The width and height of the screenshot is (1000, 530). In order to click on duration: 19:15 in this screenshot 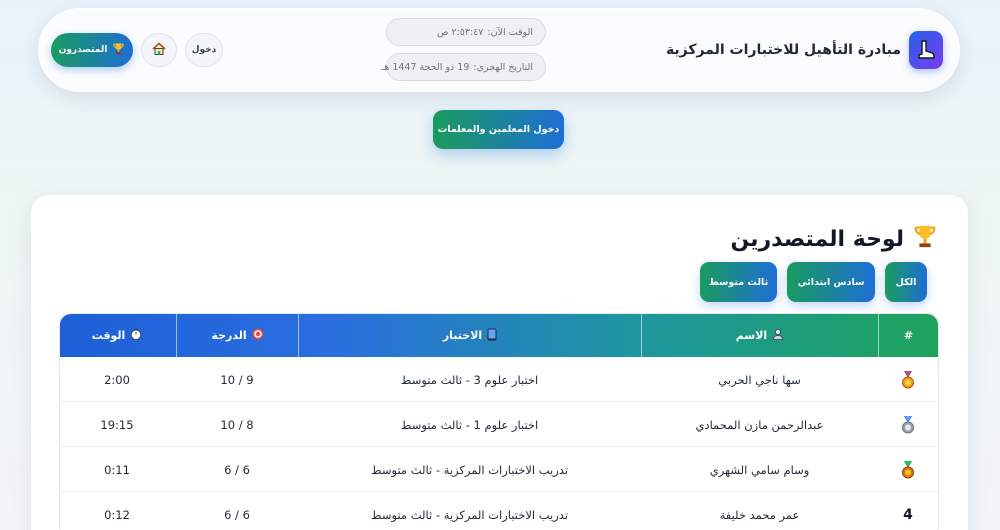, I will do `click(117, 424)`.